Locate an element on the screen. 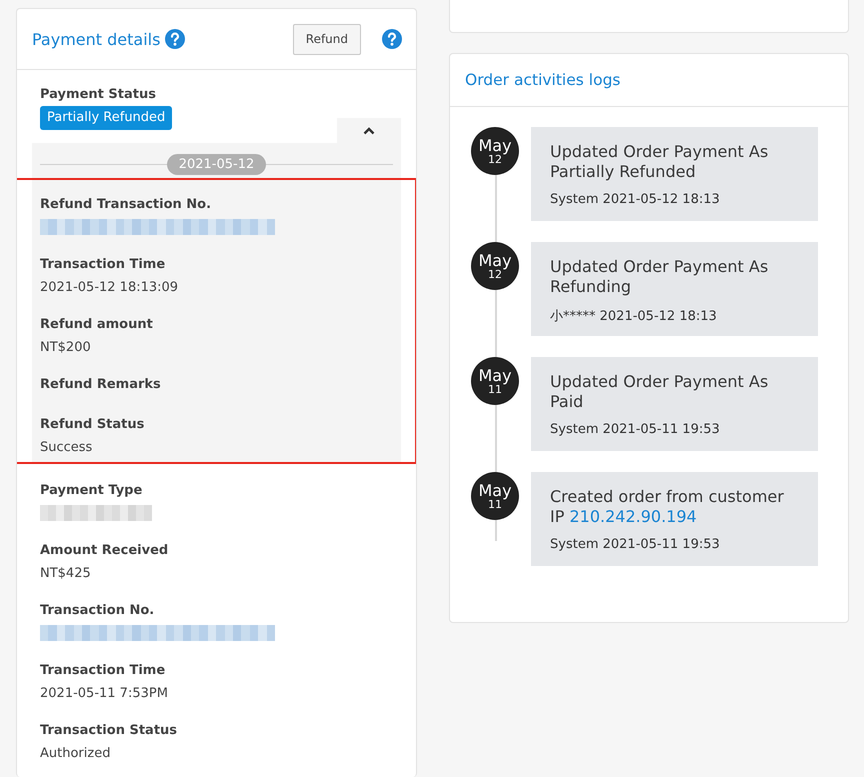 The image size is (864, 777). activity-meta: 小***** 2021-05-12 18:13 is located at coordinates (634, 316).